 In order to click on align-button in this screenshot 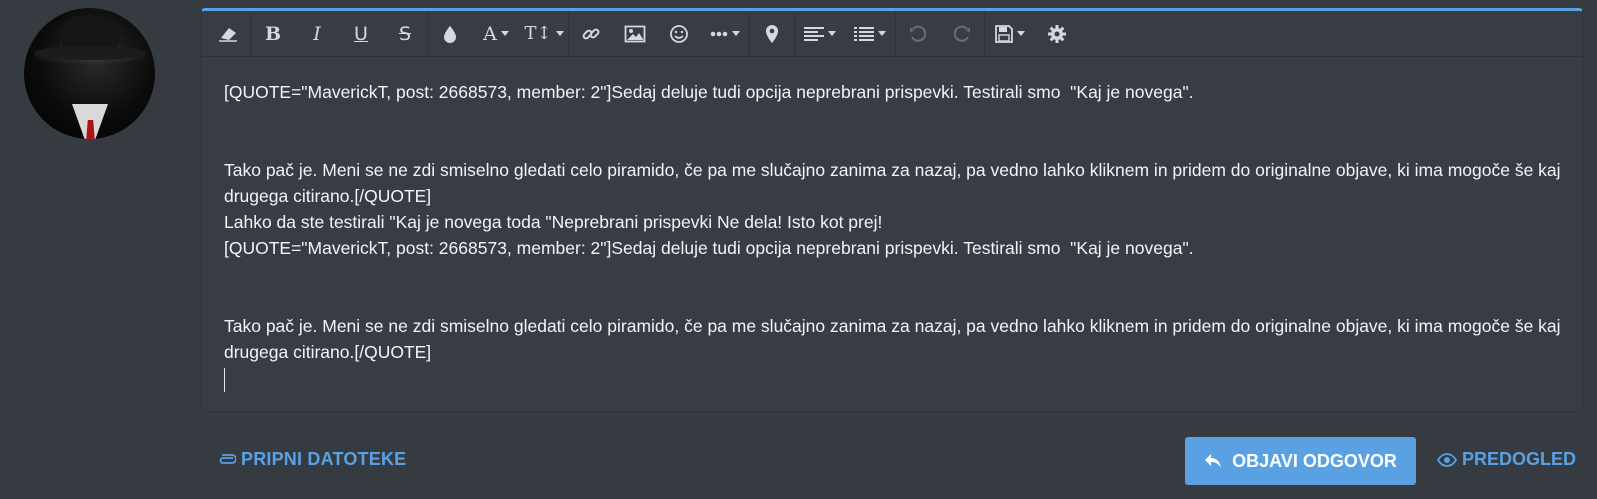, I will do `click(820, 34)`.